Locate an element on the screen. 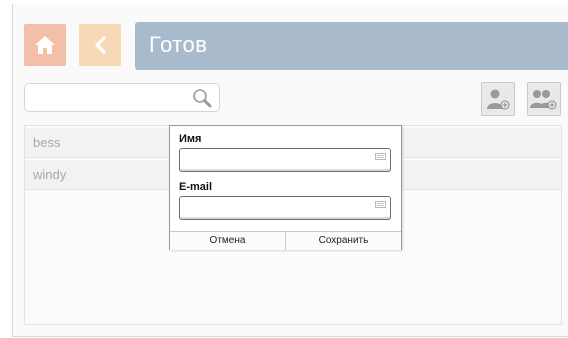 The width and height of the screenshot is (568, 338). email-label: E-mail is located at coordinates (196, 187).